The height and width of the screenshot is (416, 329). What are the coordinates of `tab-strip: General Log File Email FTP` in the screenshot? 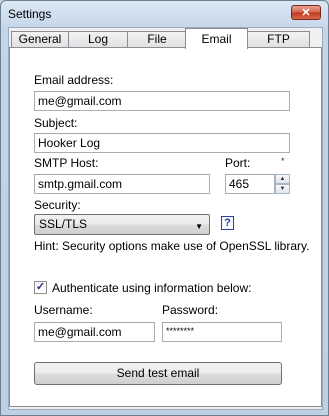 It's located at (165, 38).